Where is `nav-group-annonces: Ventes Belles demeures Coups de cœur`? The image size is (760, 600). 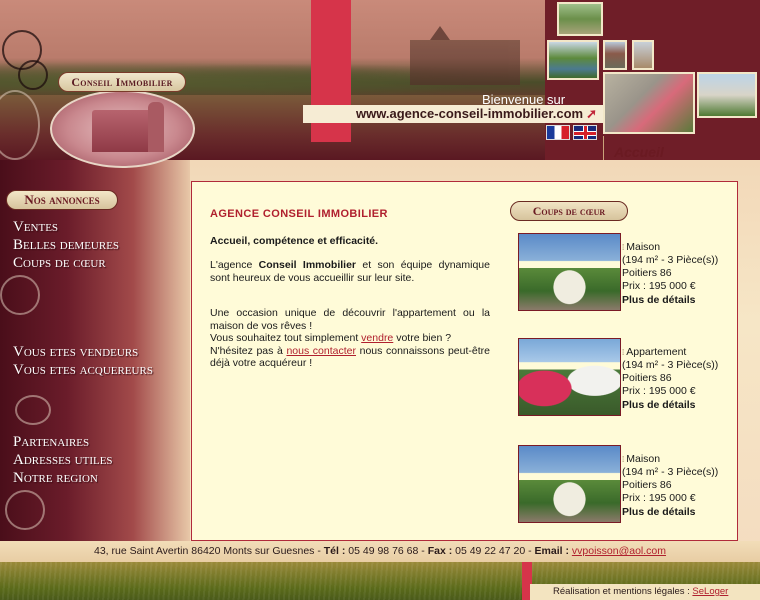 nav-group-annonces: Ventes Belles demeures Coups de cœur is located at coordinates (66, 245).